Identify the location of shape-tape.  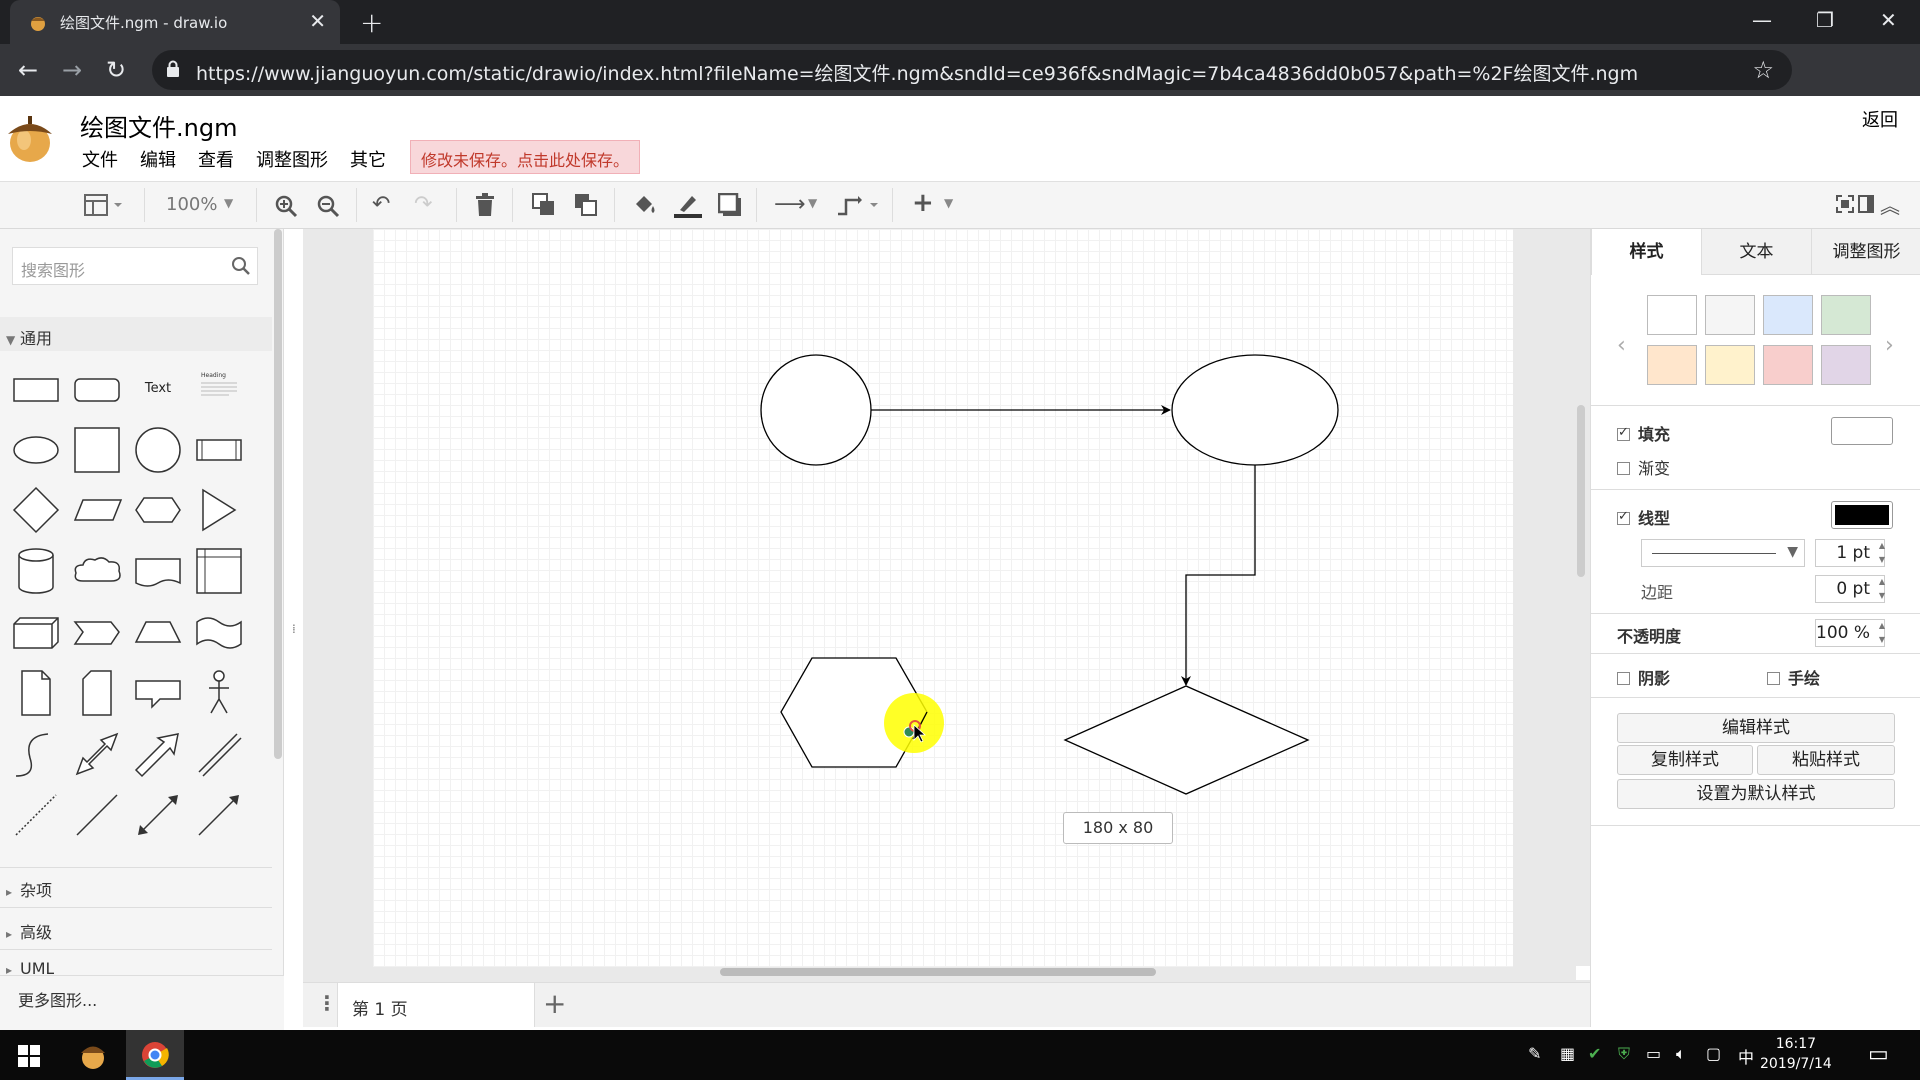
(219, 632).